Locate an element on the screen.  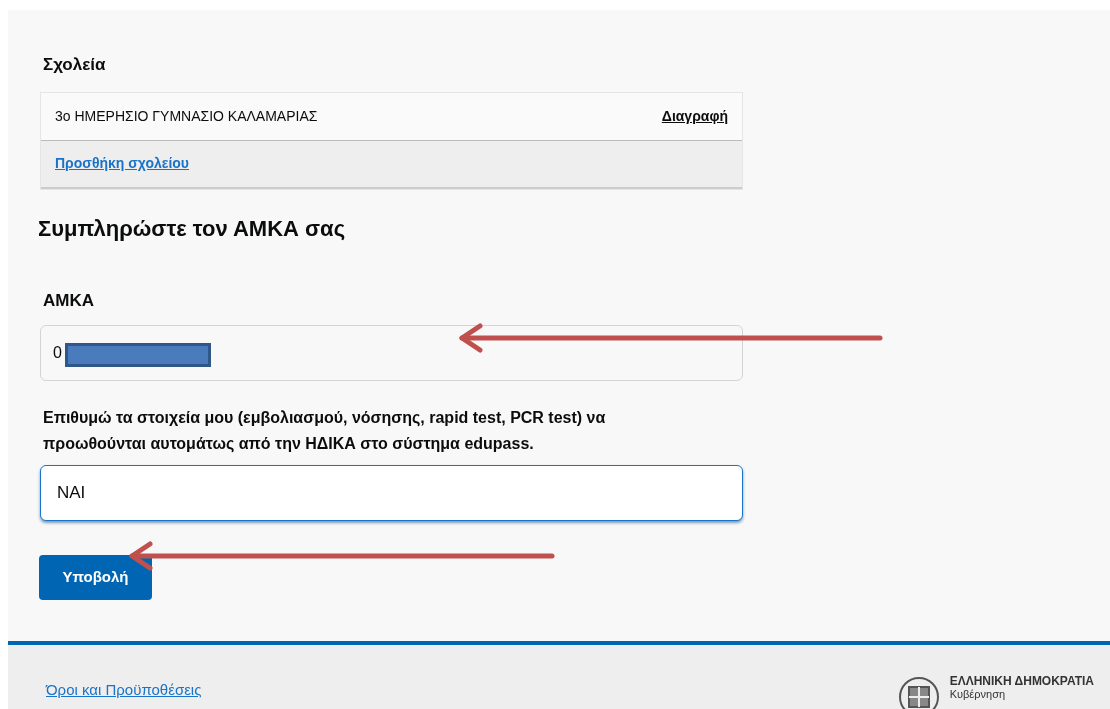
amka-heading: Συμπληρώστε τον ΑΜΚΑ σας is located at coordinates (192, 228).